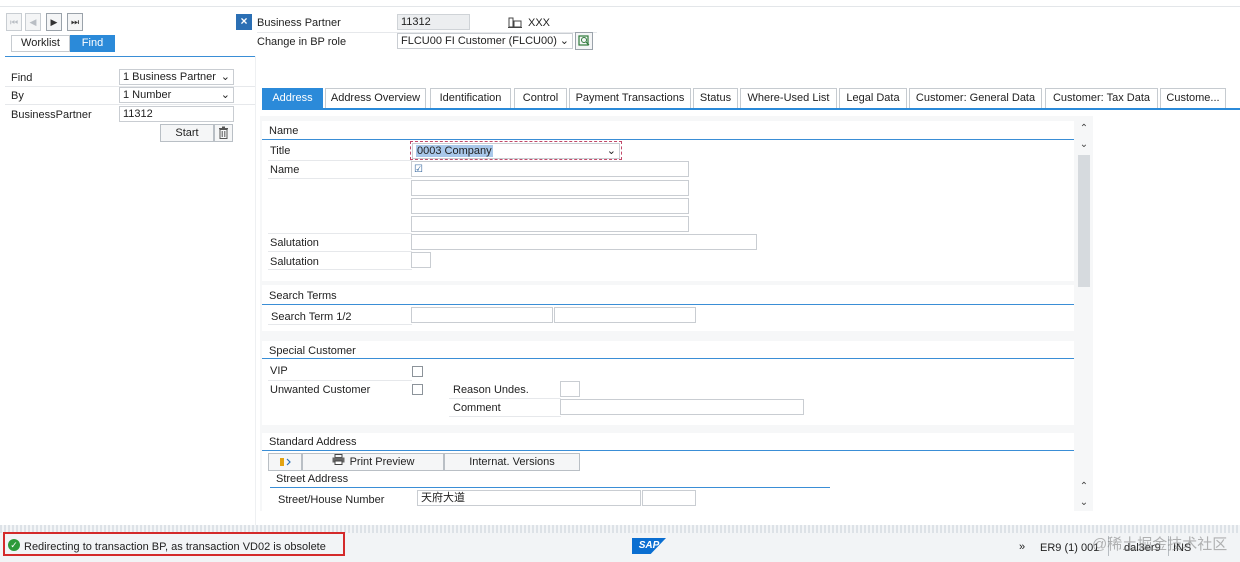 The height and width of the screenshot is (562, 1240). I want to click on tab-customer-general-data: Customer: General Data, so click(975, 98).